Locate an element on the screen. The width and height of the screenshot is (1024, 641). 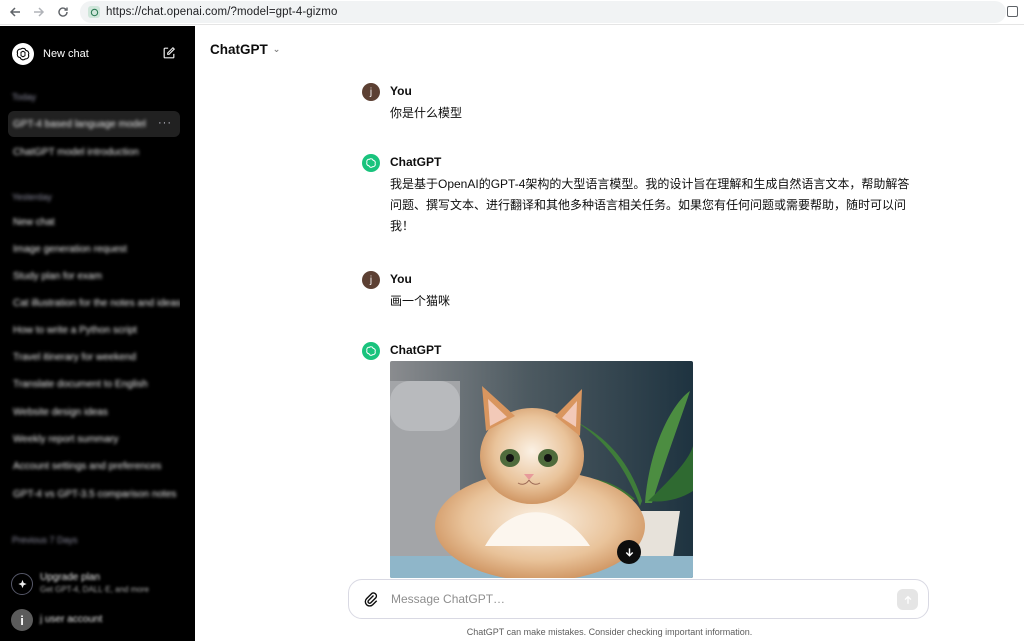
upgrade-text: Upgrade plan Get GPT-4, DALL·E, and more is located at coordinates (94, 584).